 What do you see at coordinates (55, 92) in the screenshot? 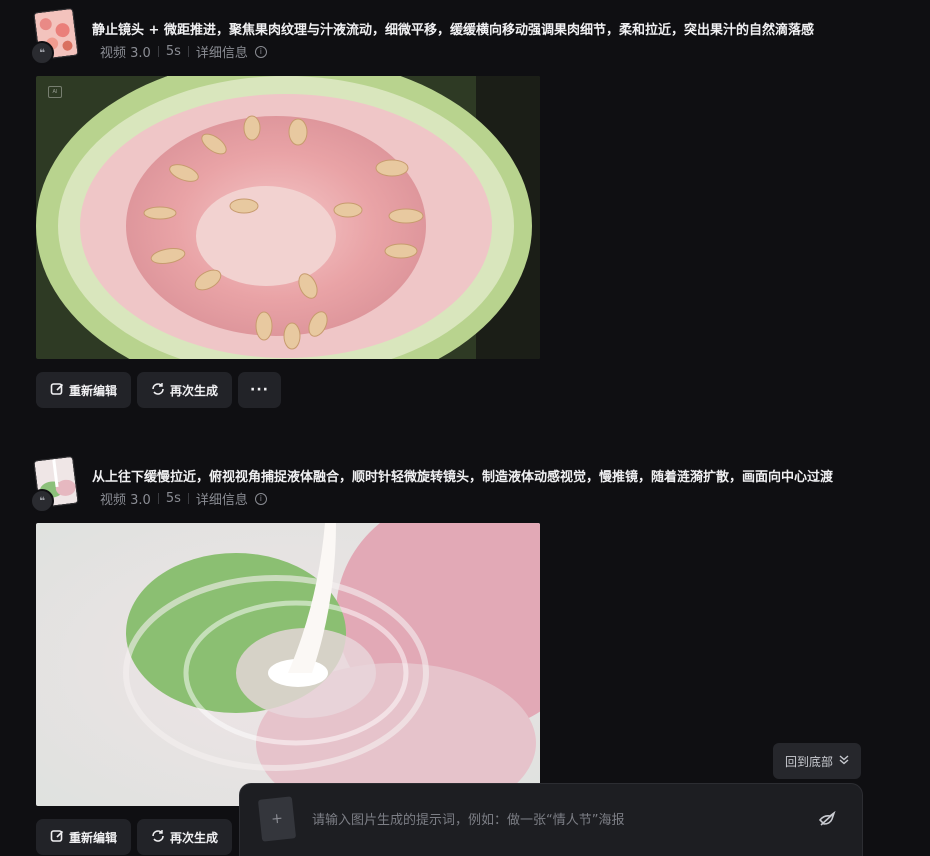
I see `ai-badge: AI` at bounding box center [55, 92].